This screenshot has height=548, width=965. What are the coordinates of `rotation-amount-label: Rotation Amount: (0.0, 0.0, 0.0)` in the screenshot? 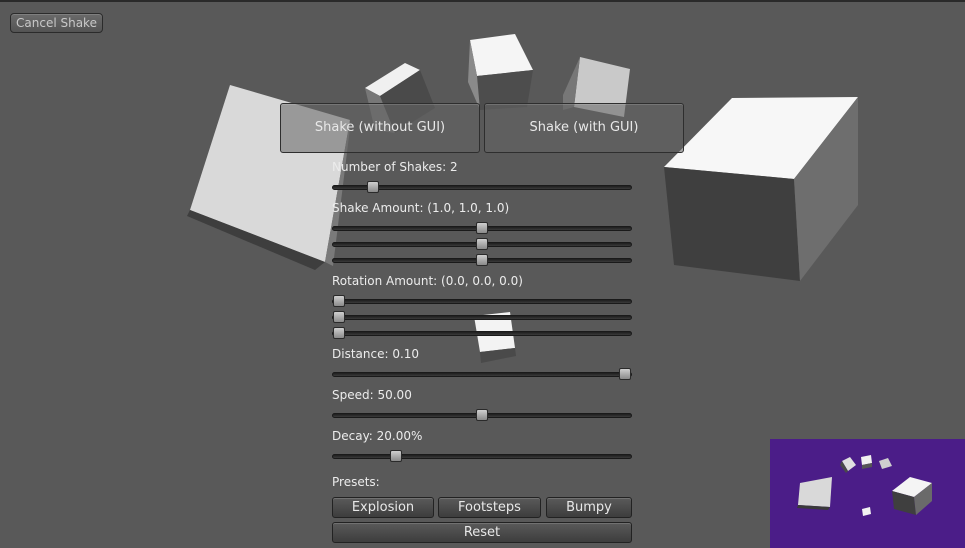 It's located at (427, 281).